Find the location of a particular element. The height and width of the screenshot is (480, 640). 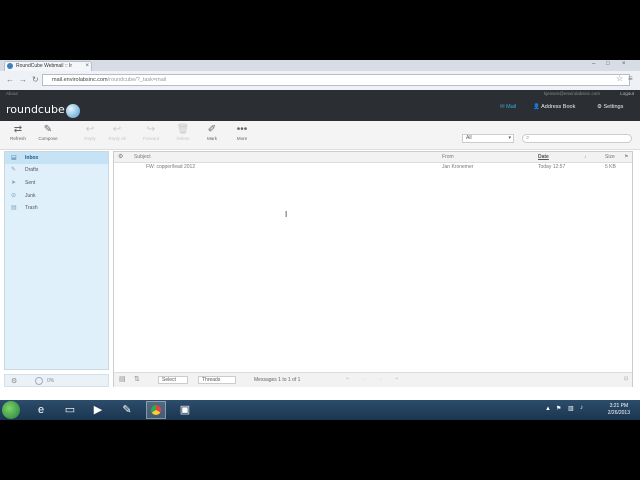

reply-icon: ↩ is located at coordinates (90, 129).